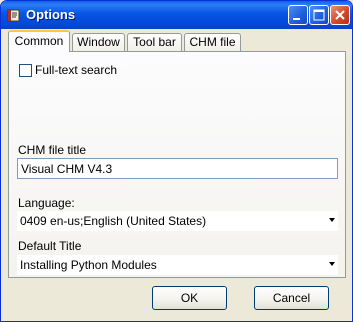 This screenshot has width=353, height=322. Describe the element at coordinates (50, 246) in the screenshot. I see `default-title-label: Default Title` at that location.